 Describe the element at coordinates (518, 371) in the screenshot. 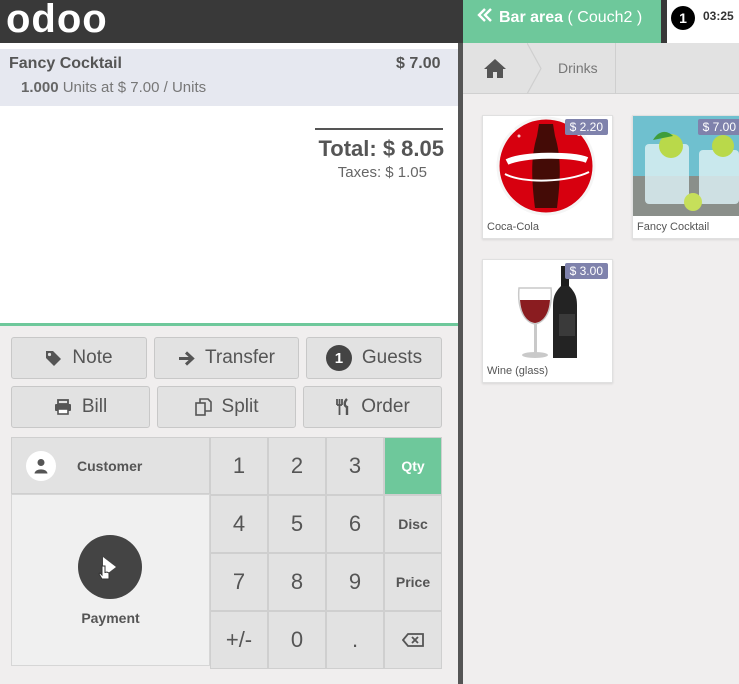

I see `product-name: Wine (glass)` at that location.